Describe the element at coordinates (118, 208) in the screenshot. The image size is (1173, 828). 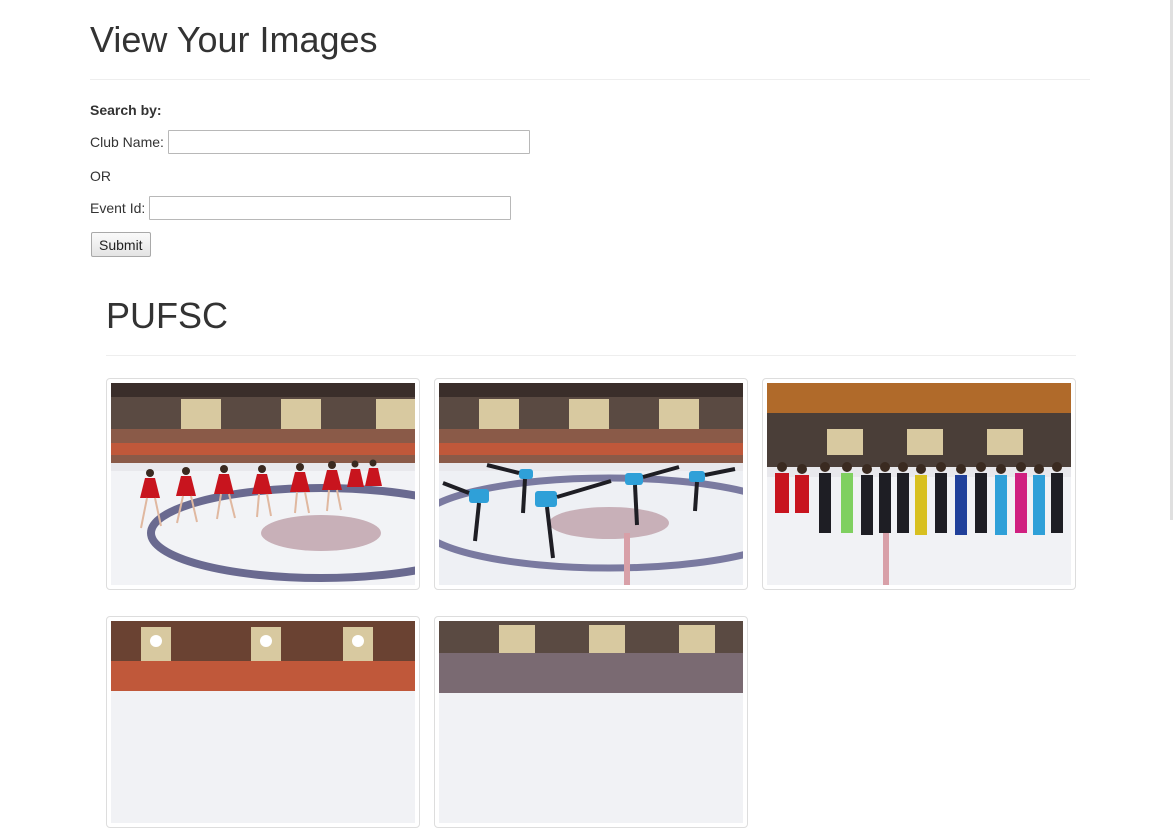
I see `event-id-label: Event Id:` at that location.